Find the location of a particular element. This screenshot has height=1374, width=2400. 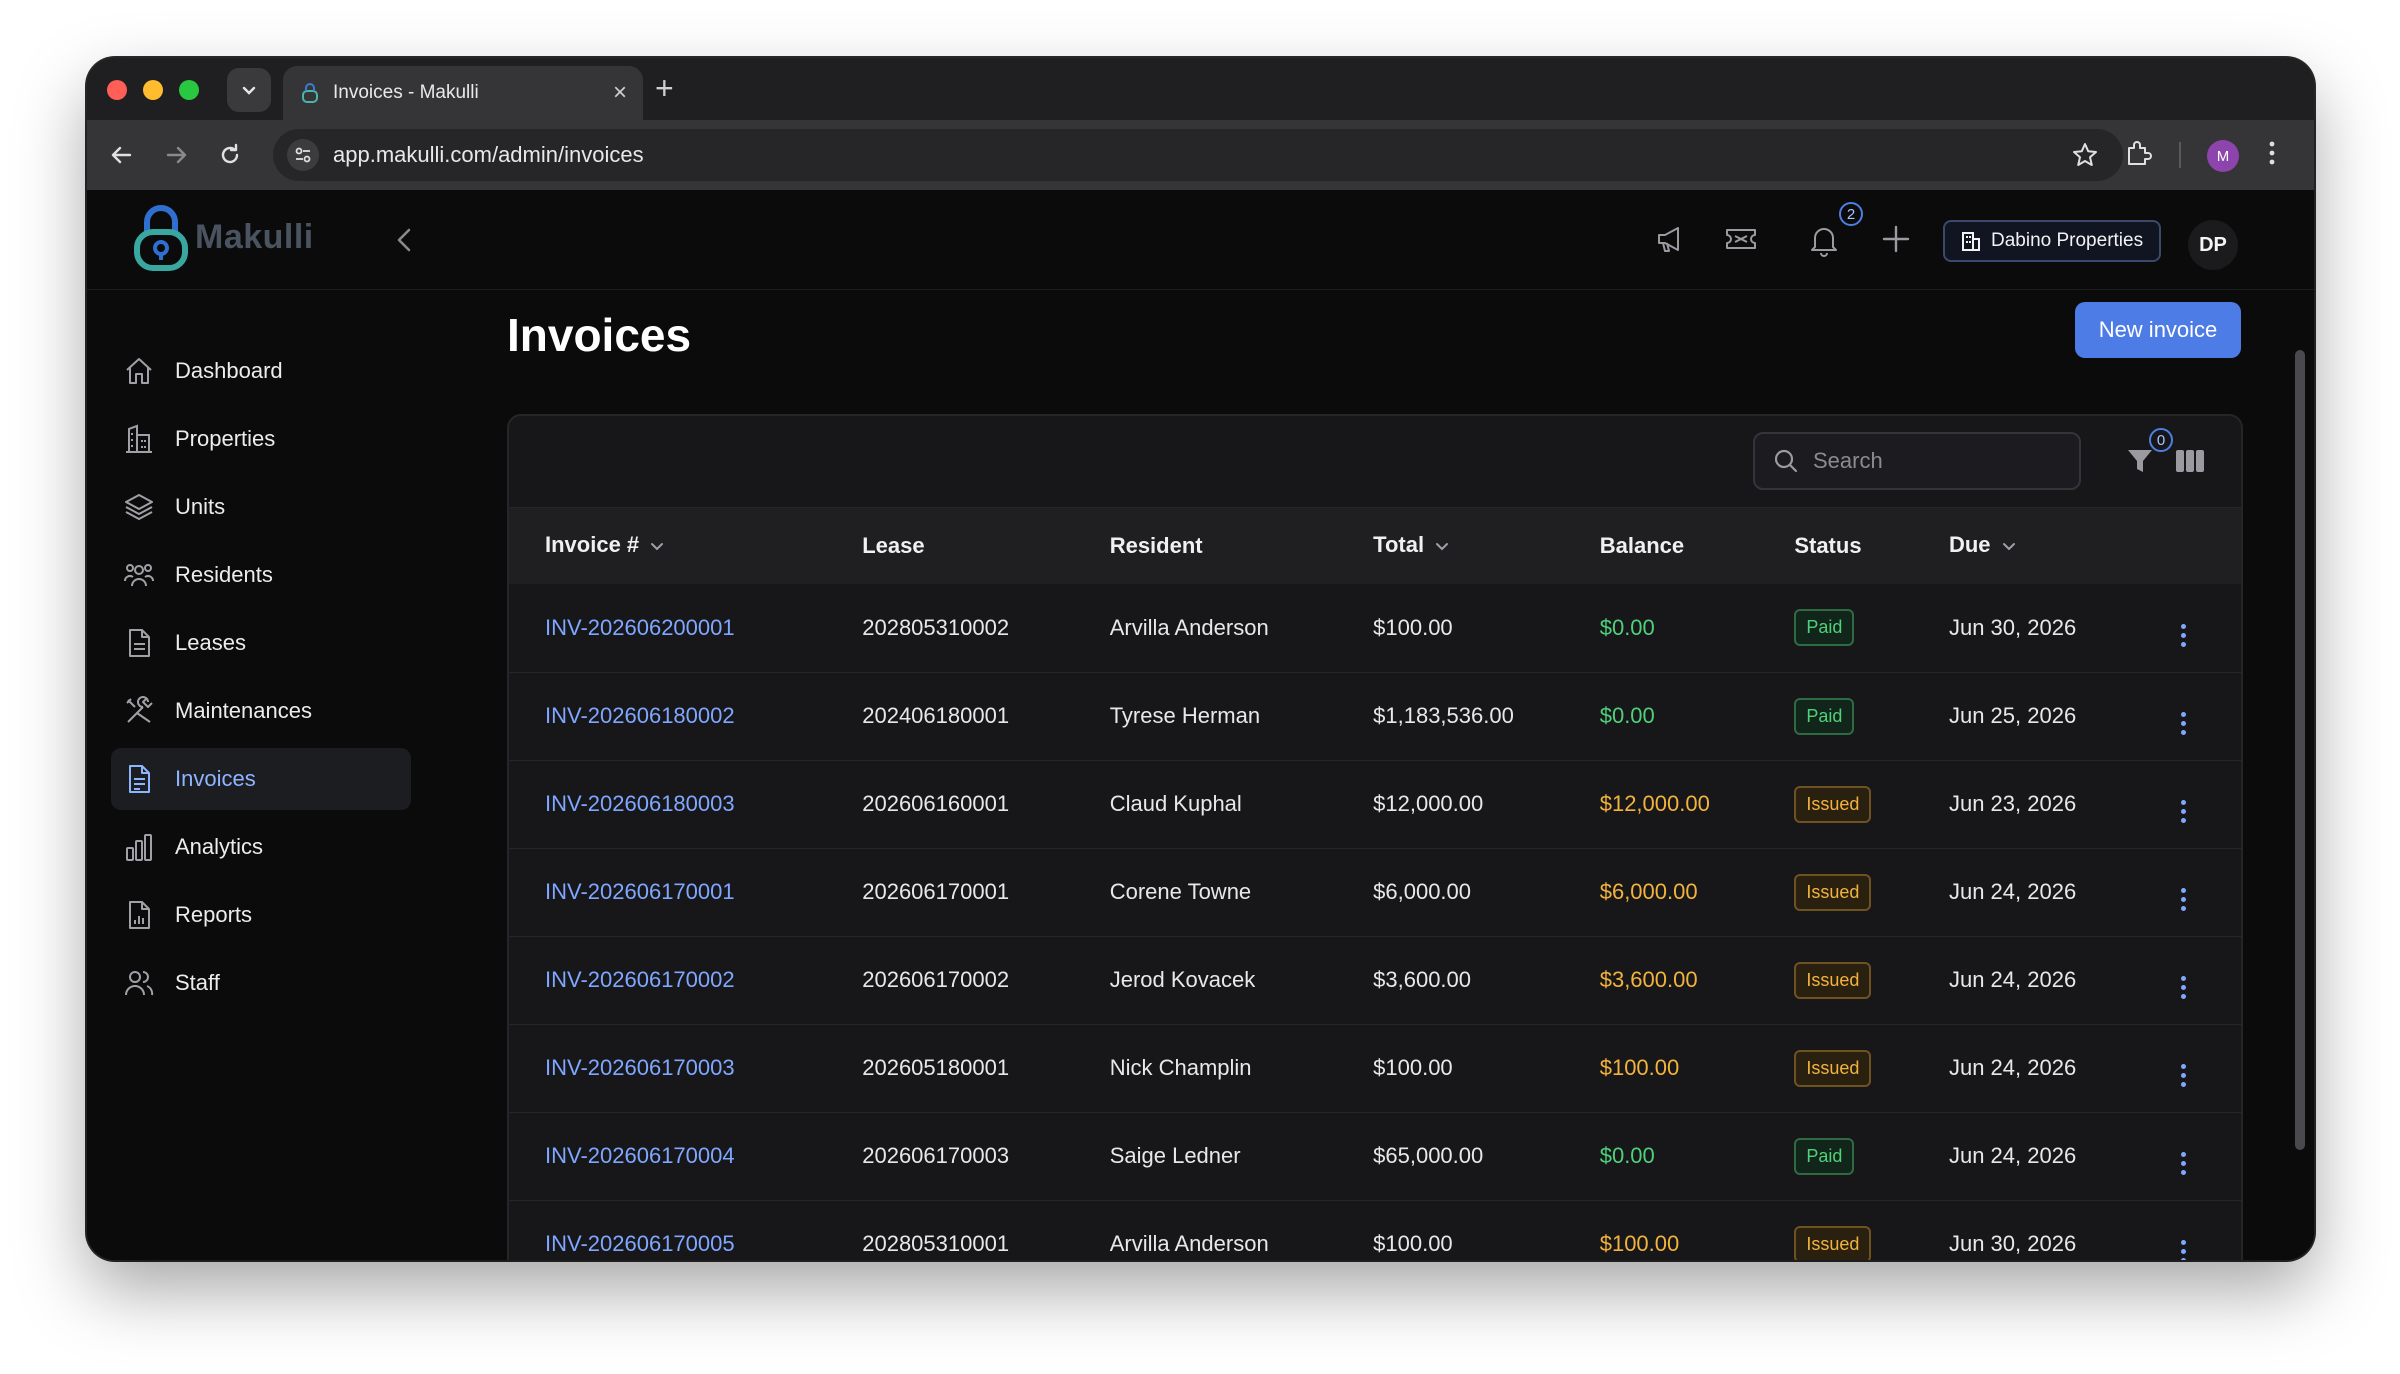

resident-cell: Nick Champlin is located at coordinates (1180, 1067).